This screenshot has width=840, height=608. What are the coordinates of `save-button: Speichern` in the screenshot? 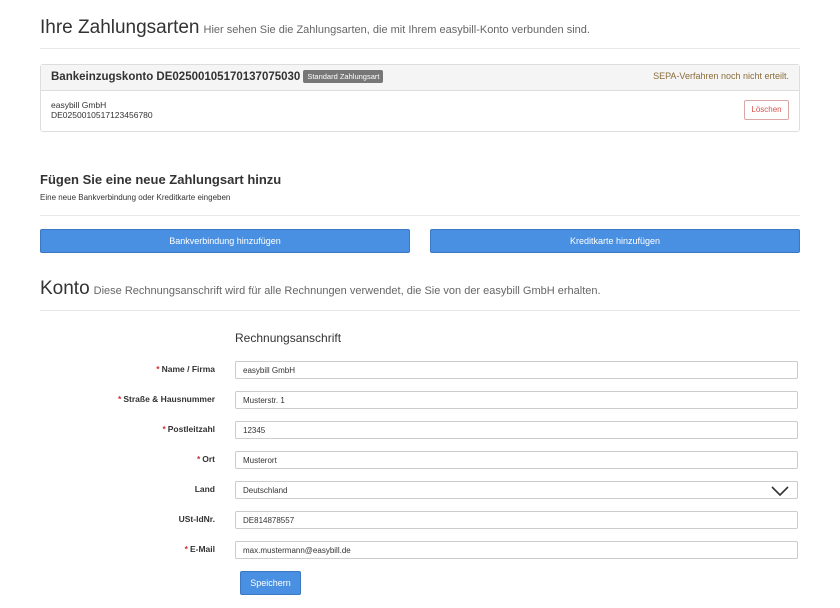 It's located at (270, 583).